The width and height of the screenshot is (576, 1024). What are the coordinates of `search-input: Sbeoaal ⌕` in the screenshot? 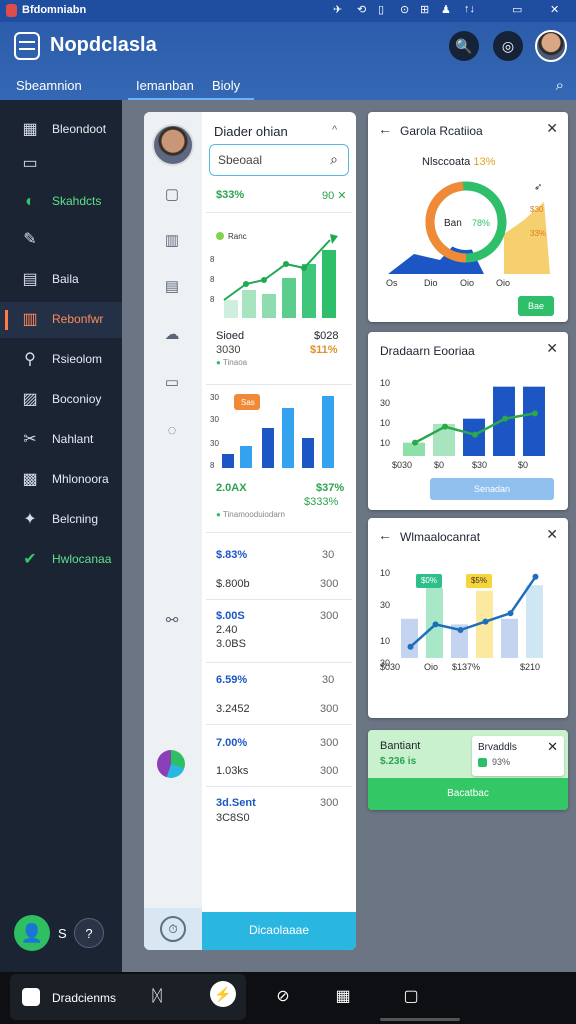 It's located at (279, 160).